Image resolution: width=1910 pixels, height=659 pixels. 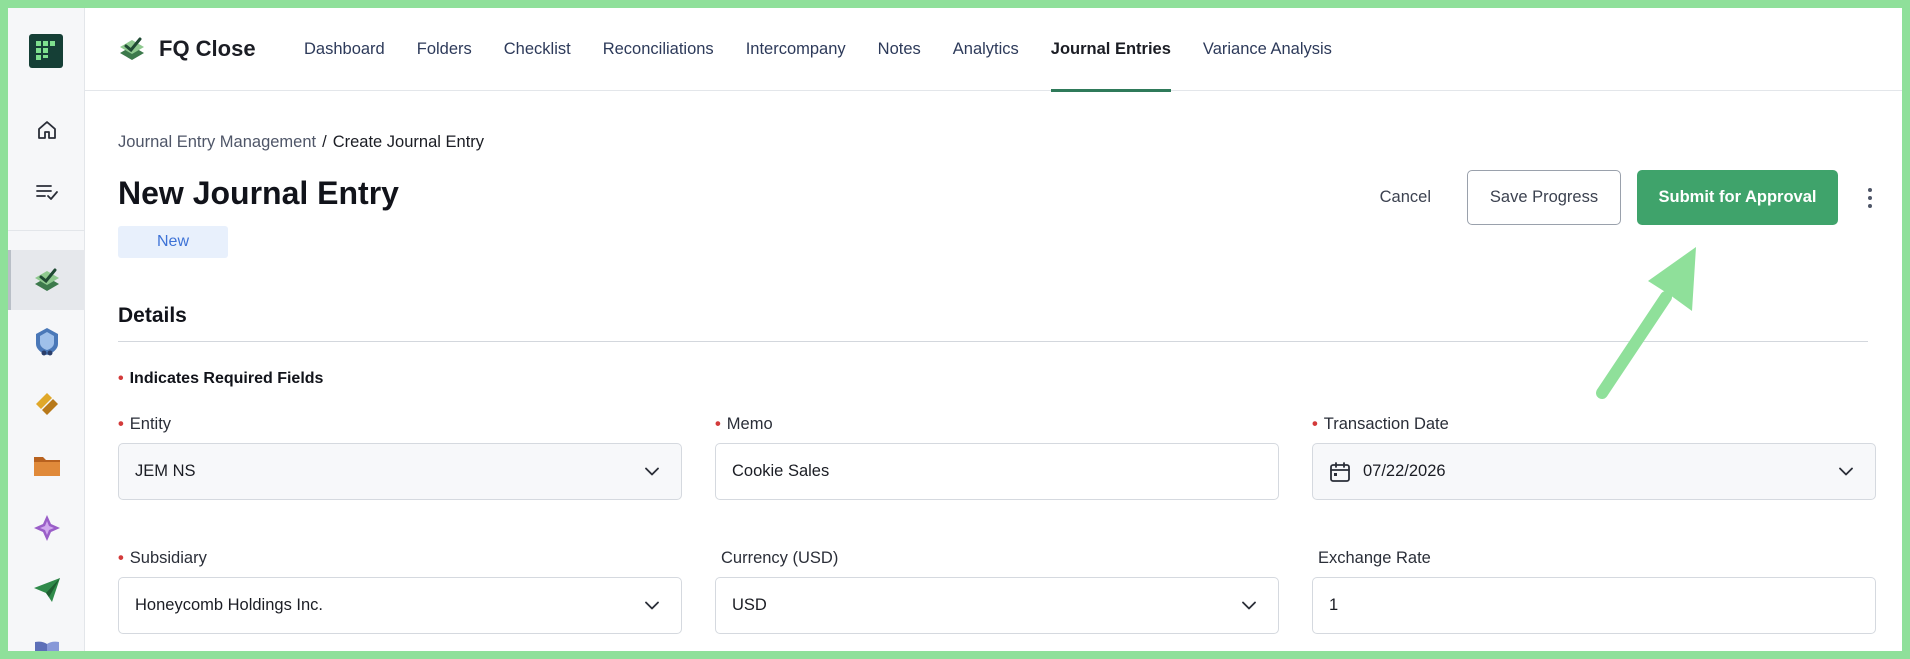 I want to click on send-app-icon, so click(x=46, y=590).